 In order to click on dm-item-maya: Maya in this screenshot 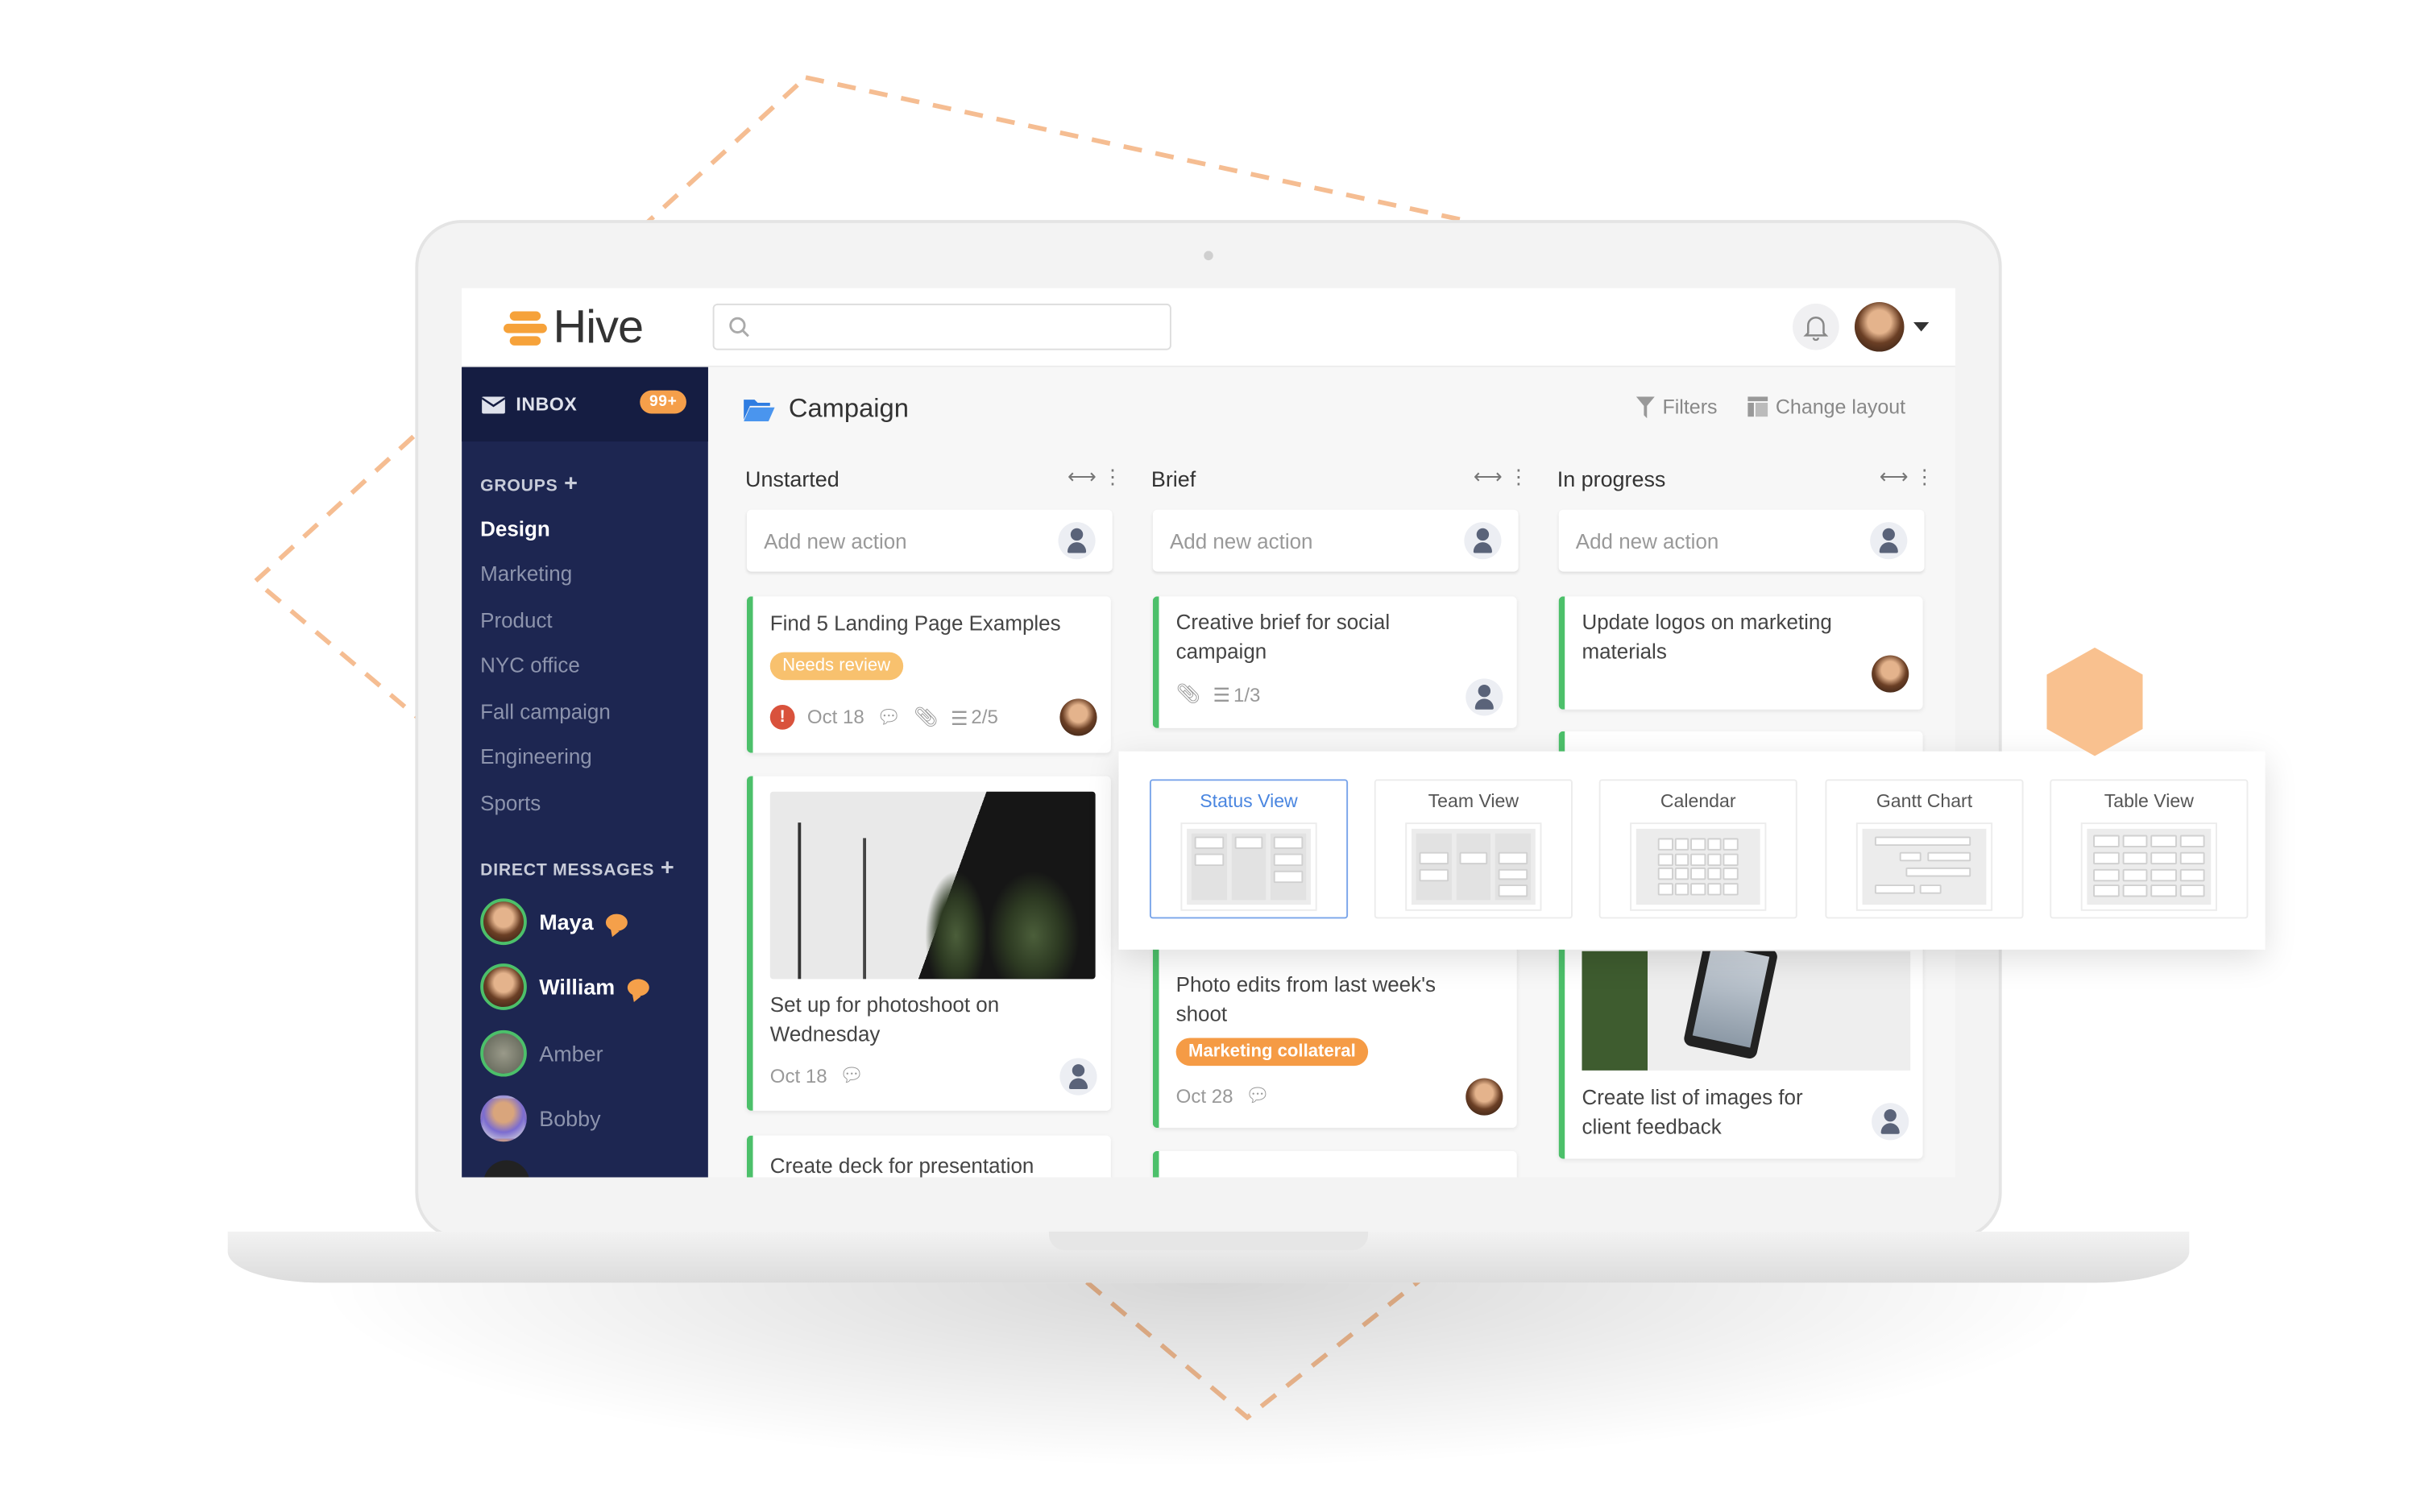, I will do `click(554, 922)`.